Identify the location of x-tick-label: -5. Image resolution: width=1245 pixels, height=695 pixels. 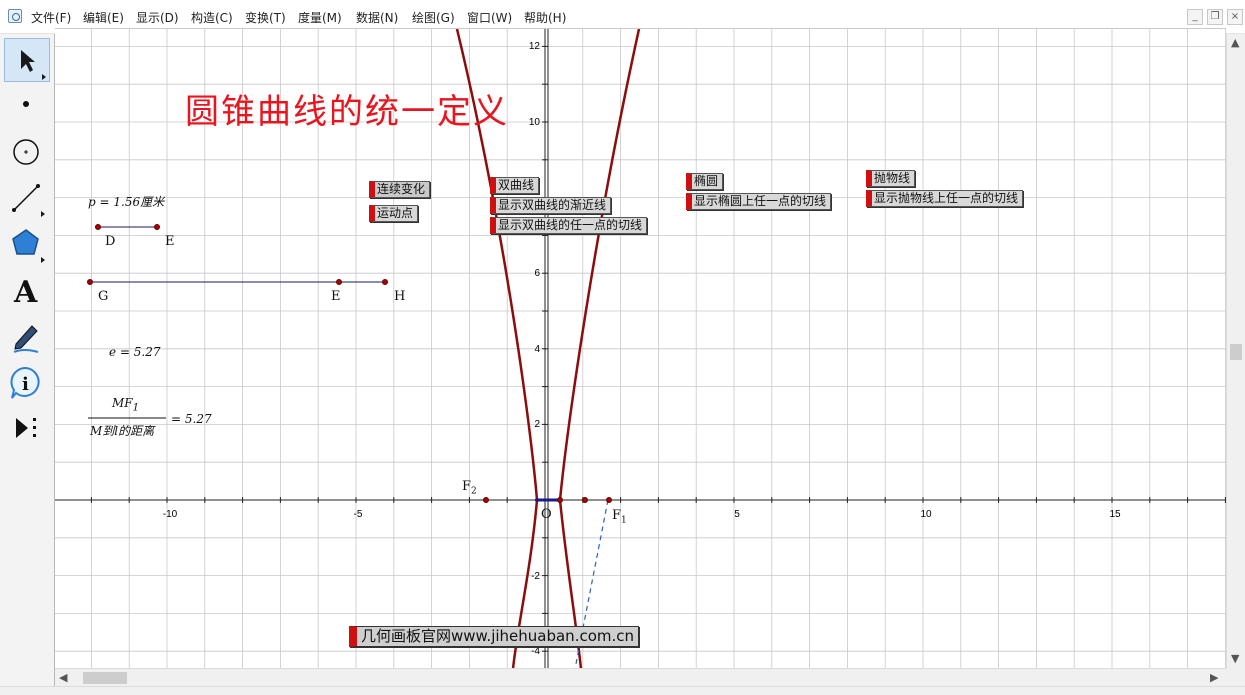
(358, 514).